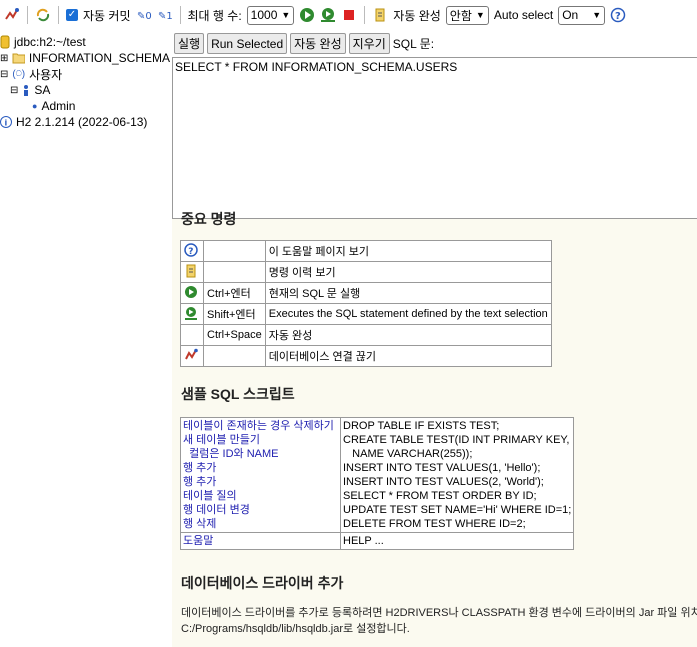 This screenshot has height=647, width=697. I want to click on separator, so click(365, 15).